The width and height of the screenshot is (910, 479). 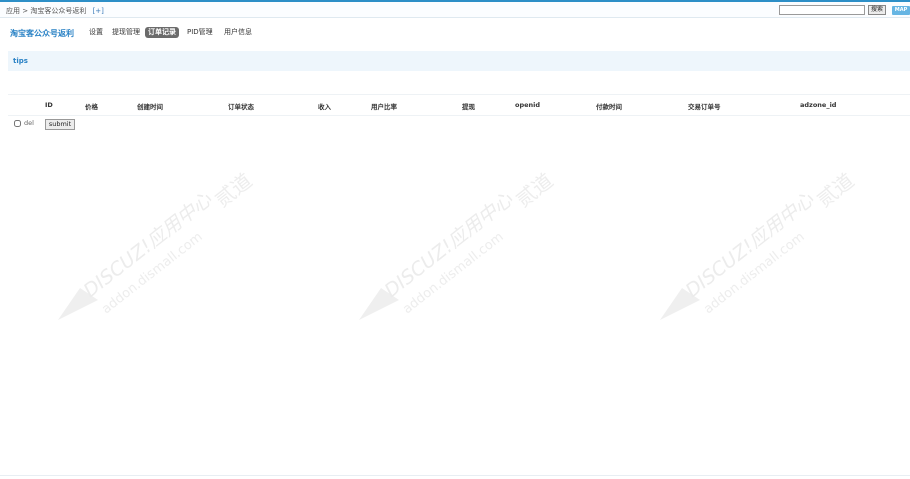 I want to click on column-header-openid: openid, so click(x=528, y=105).